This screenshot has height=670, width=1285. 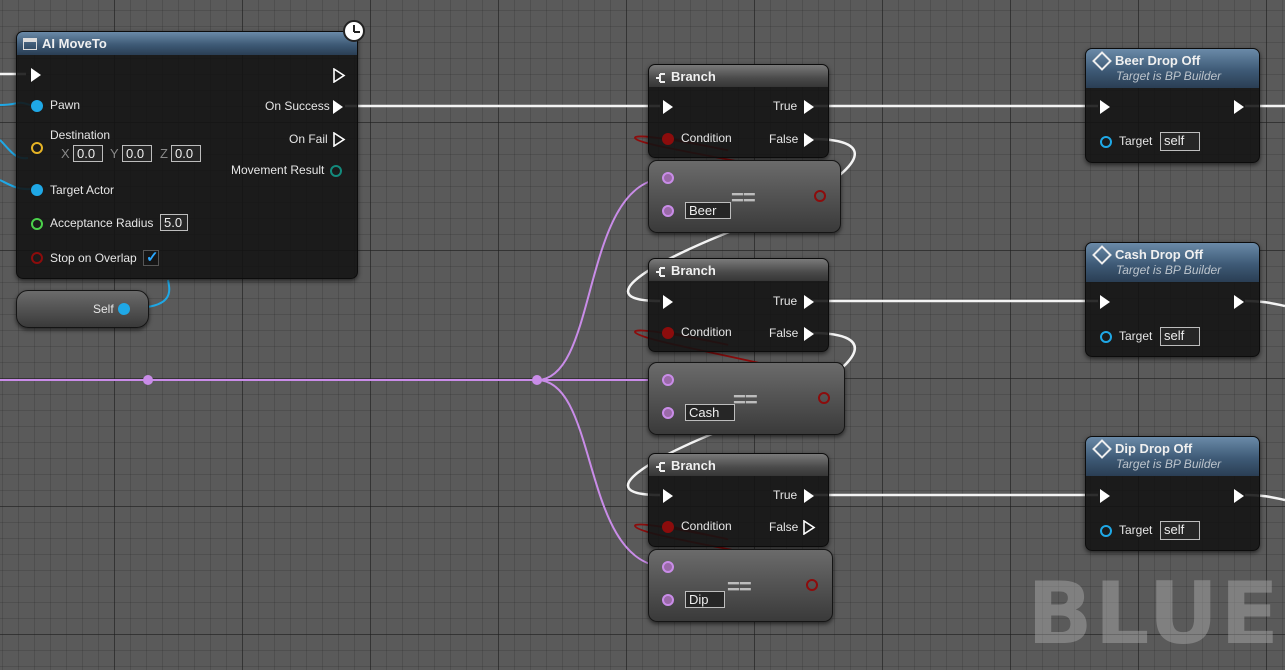 I want to click on on-success-pin, so click(x=338, y=107).